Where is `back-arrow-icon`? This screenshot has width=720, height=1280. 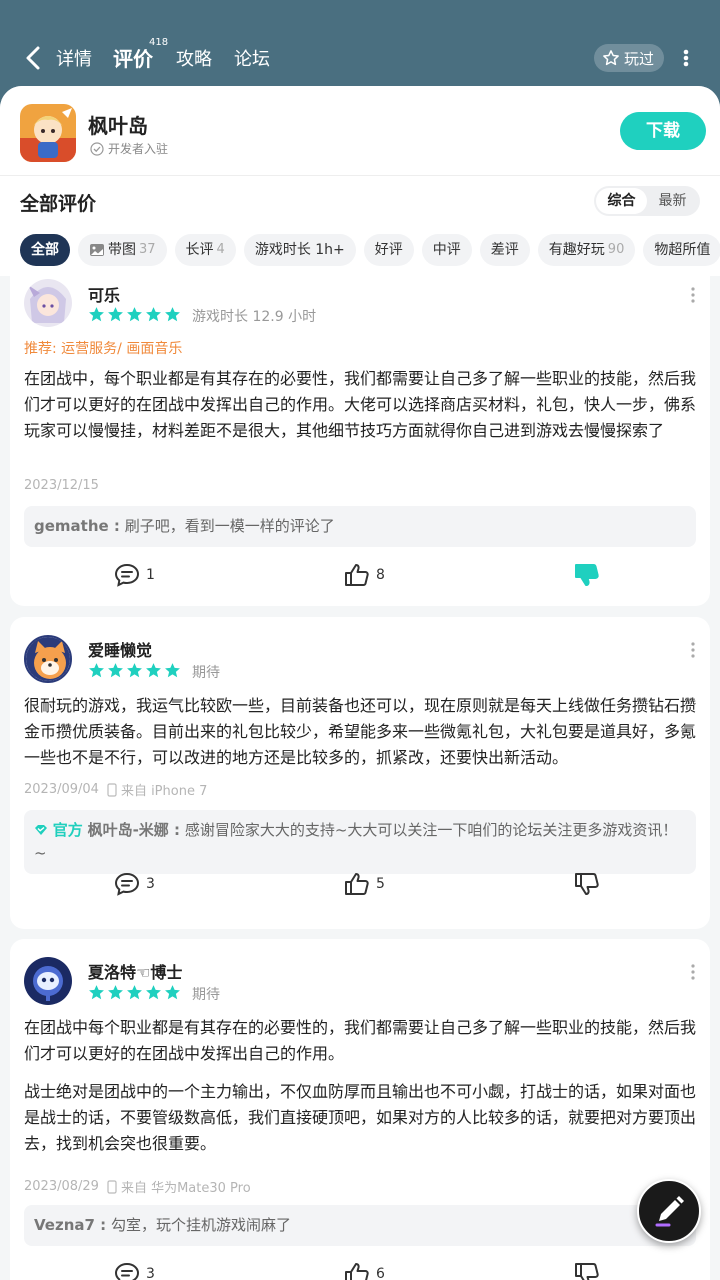 back-arrow-icon is located at coordinates (34, 58).